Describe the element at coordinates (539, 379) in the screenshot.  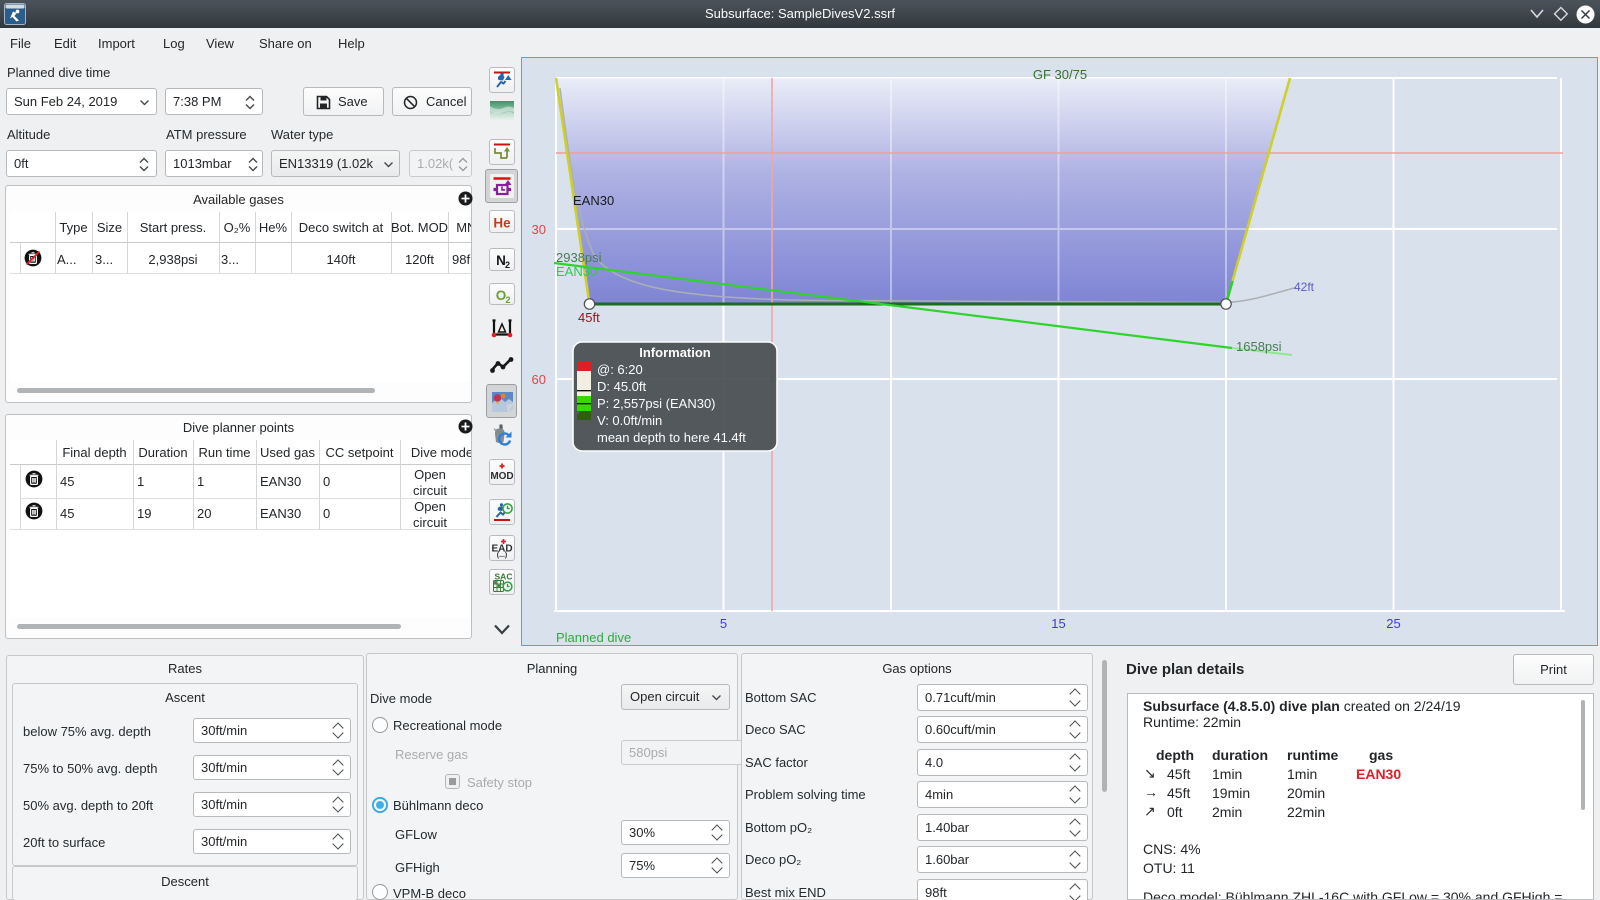
I see `svg-text: 60` at that location.